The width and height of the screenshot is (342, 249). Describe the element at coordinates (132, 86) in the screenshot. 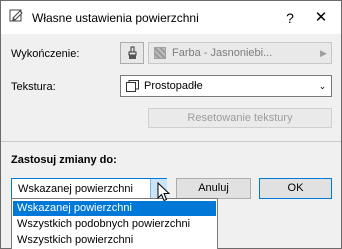

I see `texture-icon` at that location.